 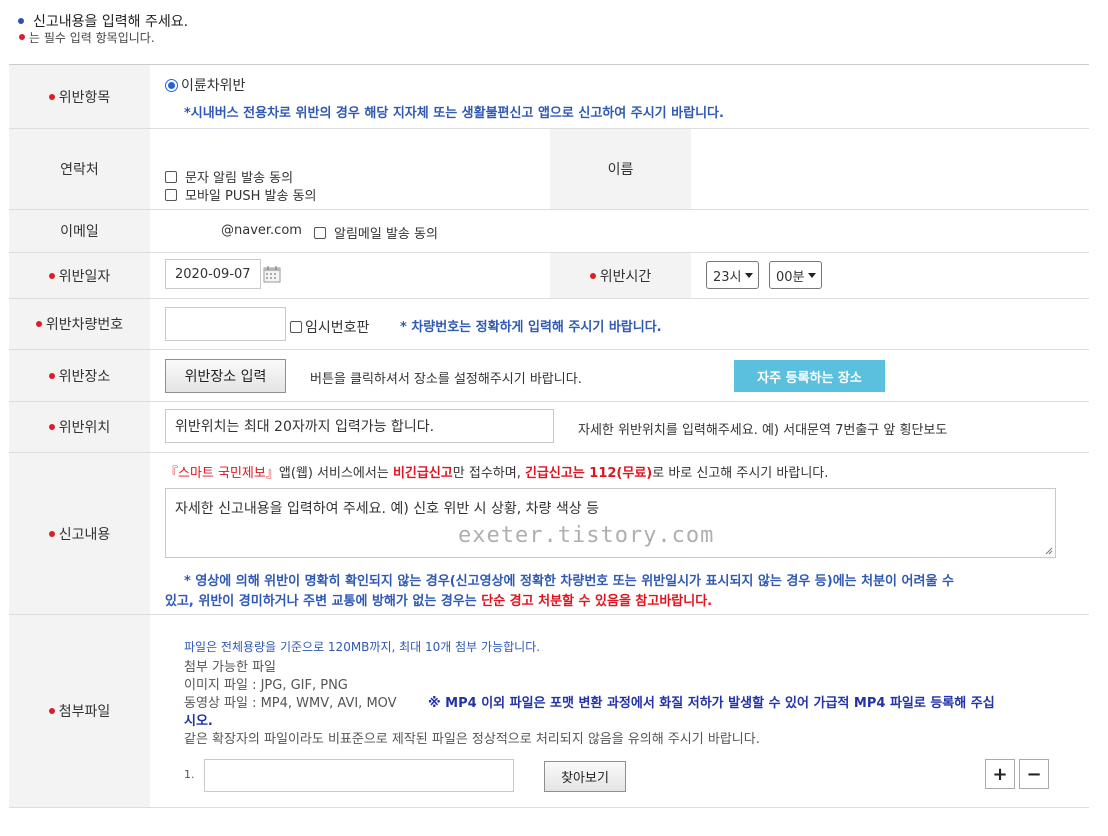 What do you see at coordinates (21, 21) in the screenshot?
I see `bullet-icon` at bounding box center [21, 21].